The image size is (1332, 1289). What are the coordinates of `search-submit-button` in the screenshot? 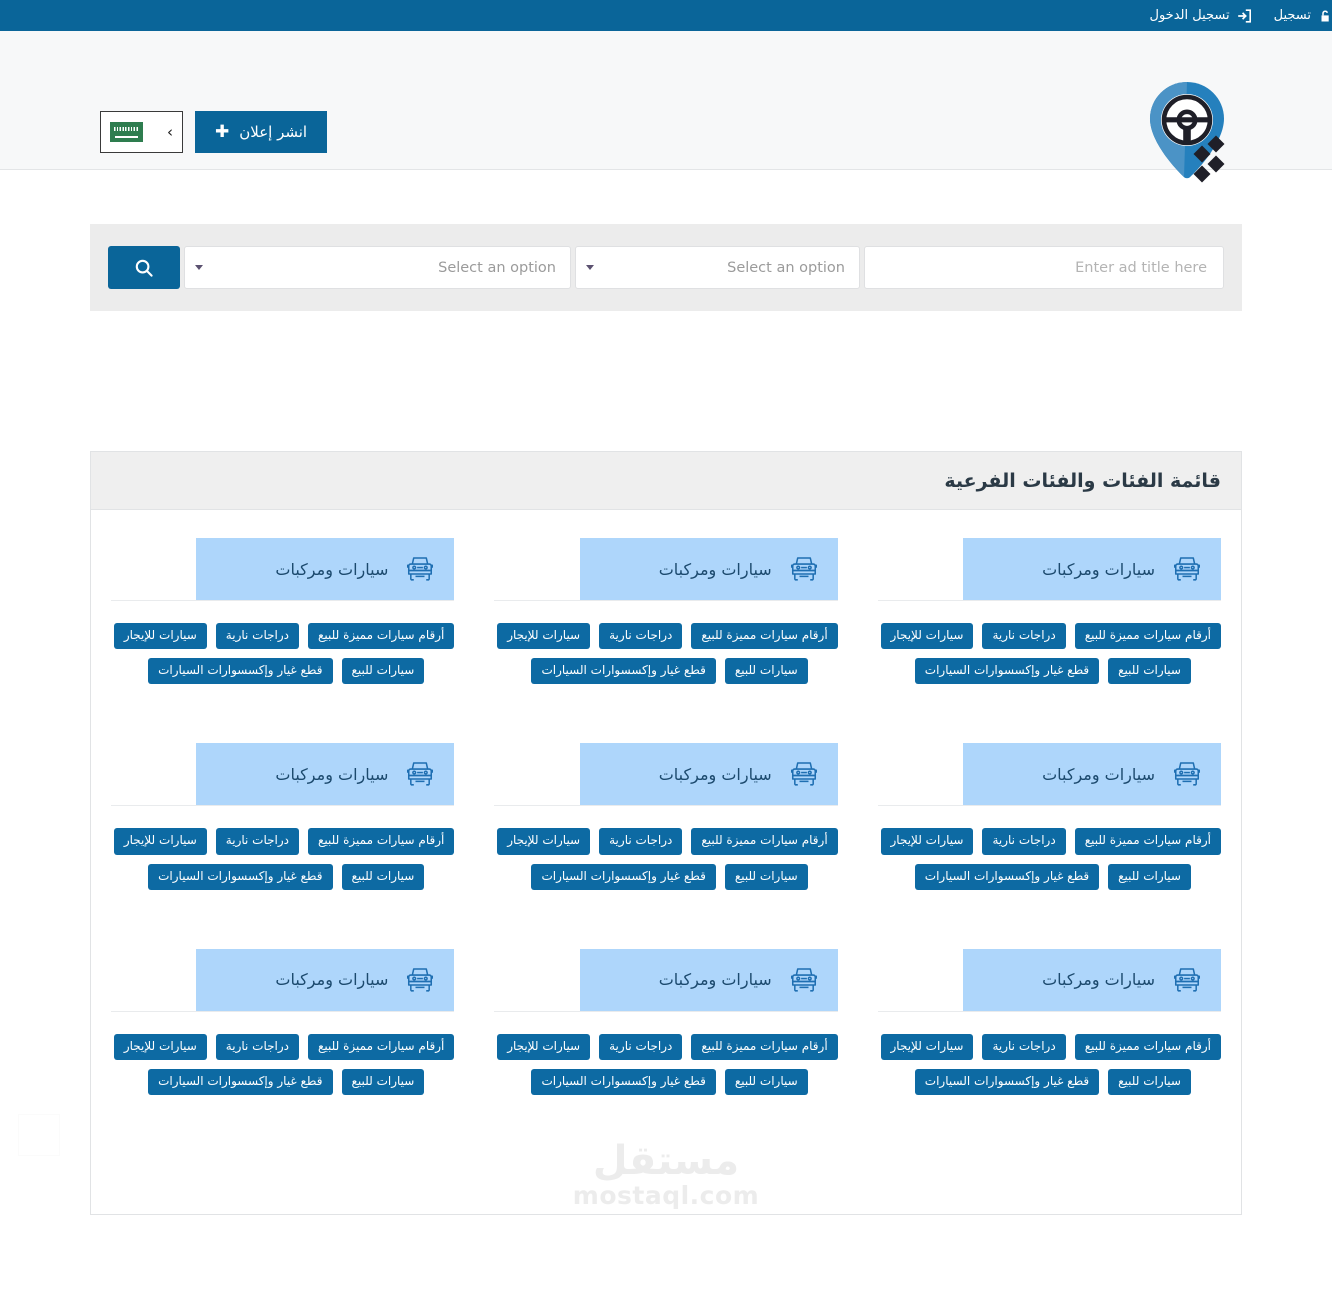 It's located at (144, 267).